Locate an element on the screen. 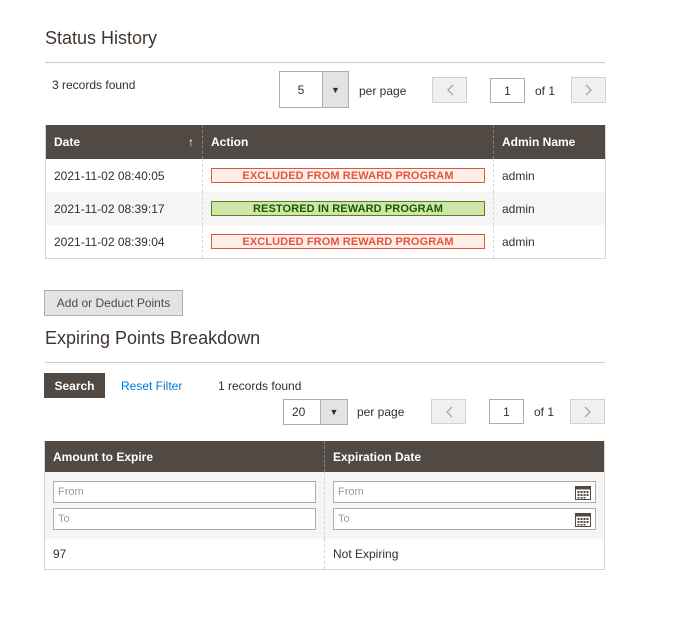  date-from-input: From is located at coordinates (464, 492).